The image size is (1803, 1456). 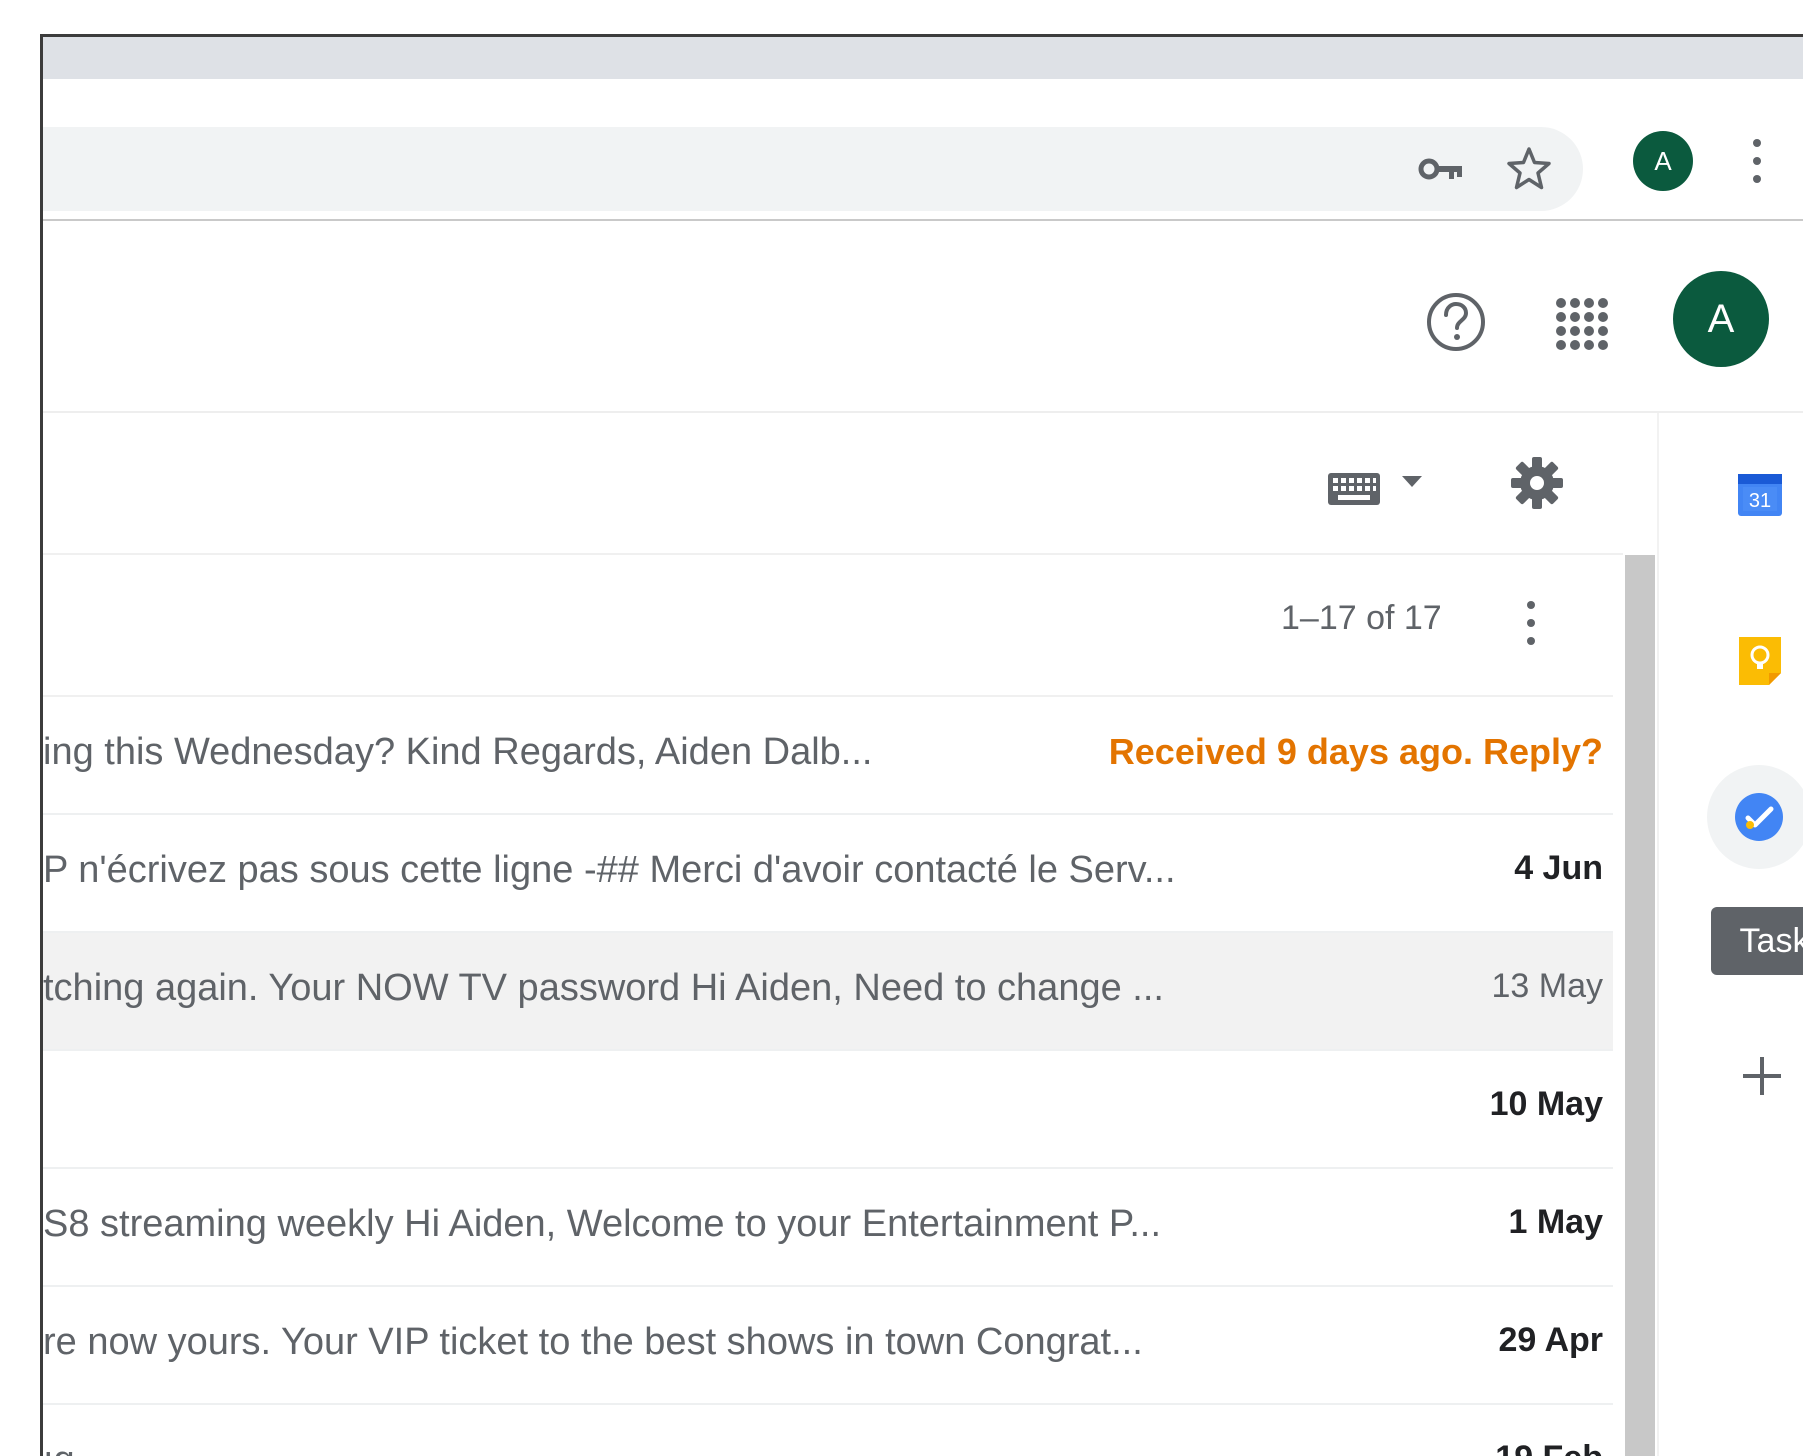 What do you see at coordinates (1456, 322) in the screenshot?
I see `help-icon` at bounding box center [1456, 322].